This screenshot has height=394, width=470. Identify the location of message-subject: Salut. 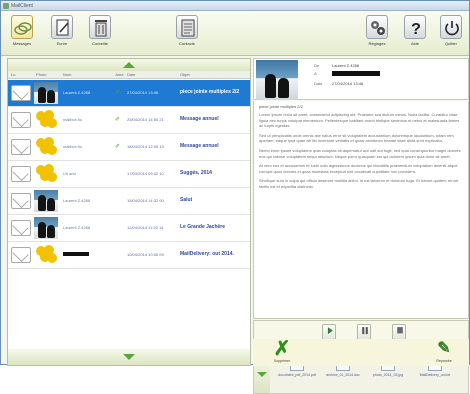
(186, 200).